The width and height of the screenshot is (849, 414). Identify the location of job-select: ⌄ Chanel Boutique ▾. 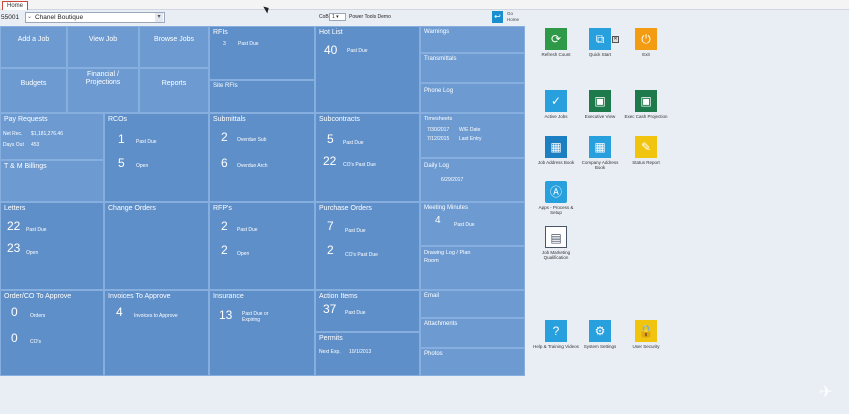
(95, 17).